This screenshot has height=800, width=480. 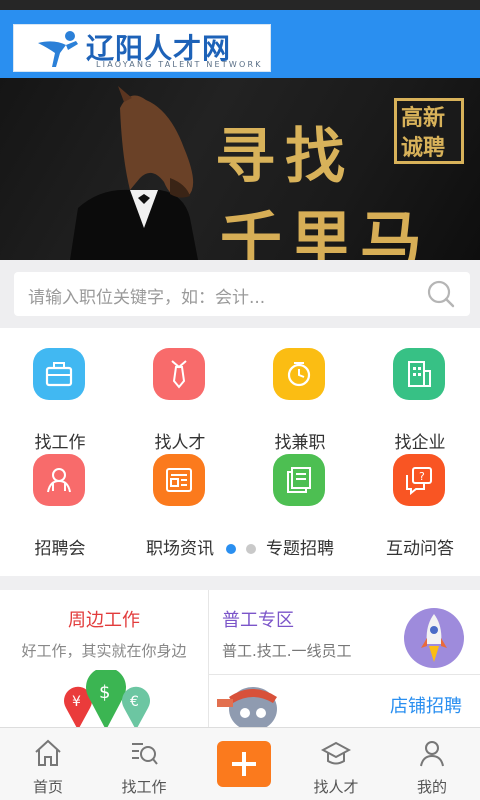 What do you see at coordinates (432, 754) in the screenshot?
I see `user-icon` at bounding box center [432, 754].